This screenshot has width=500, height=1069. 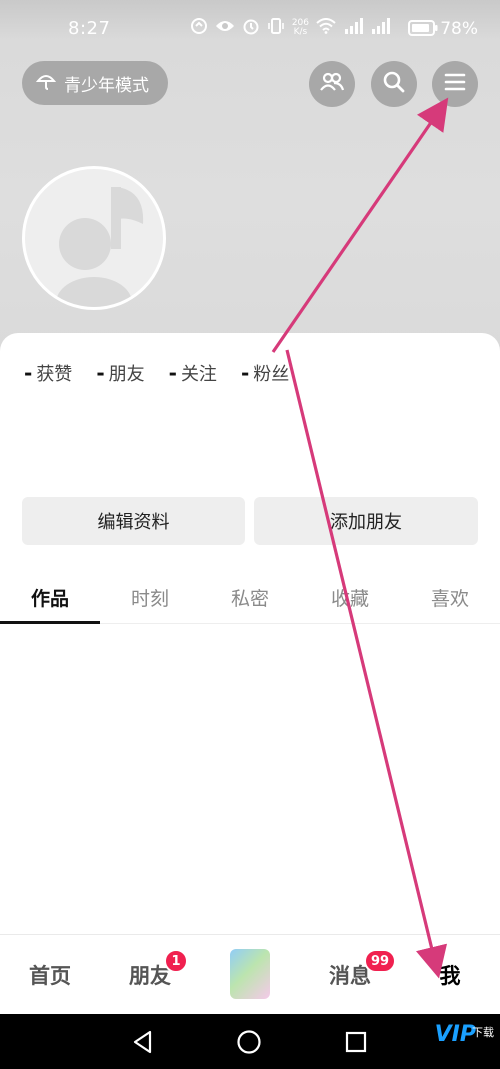 I want to click on menu-icon, so click(x=455, y=84).